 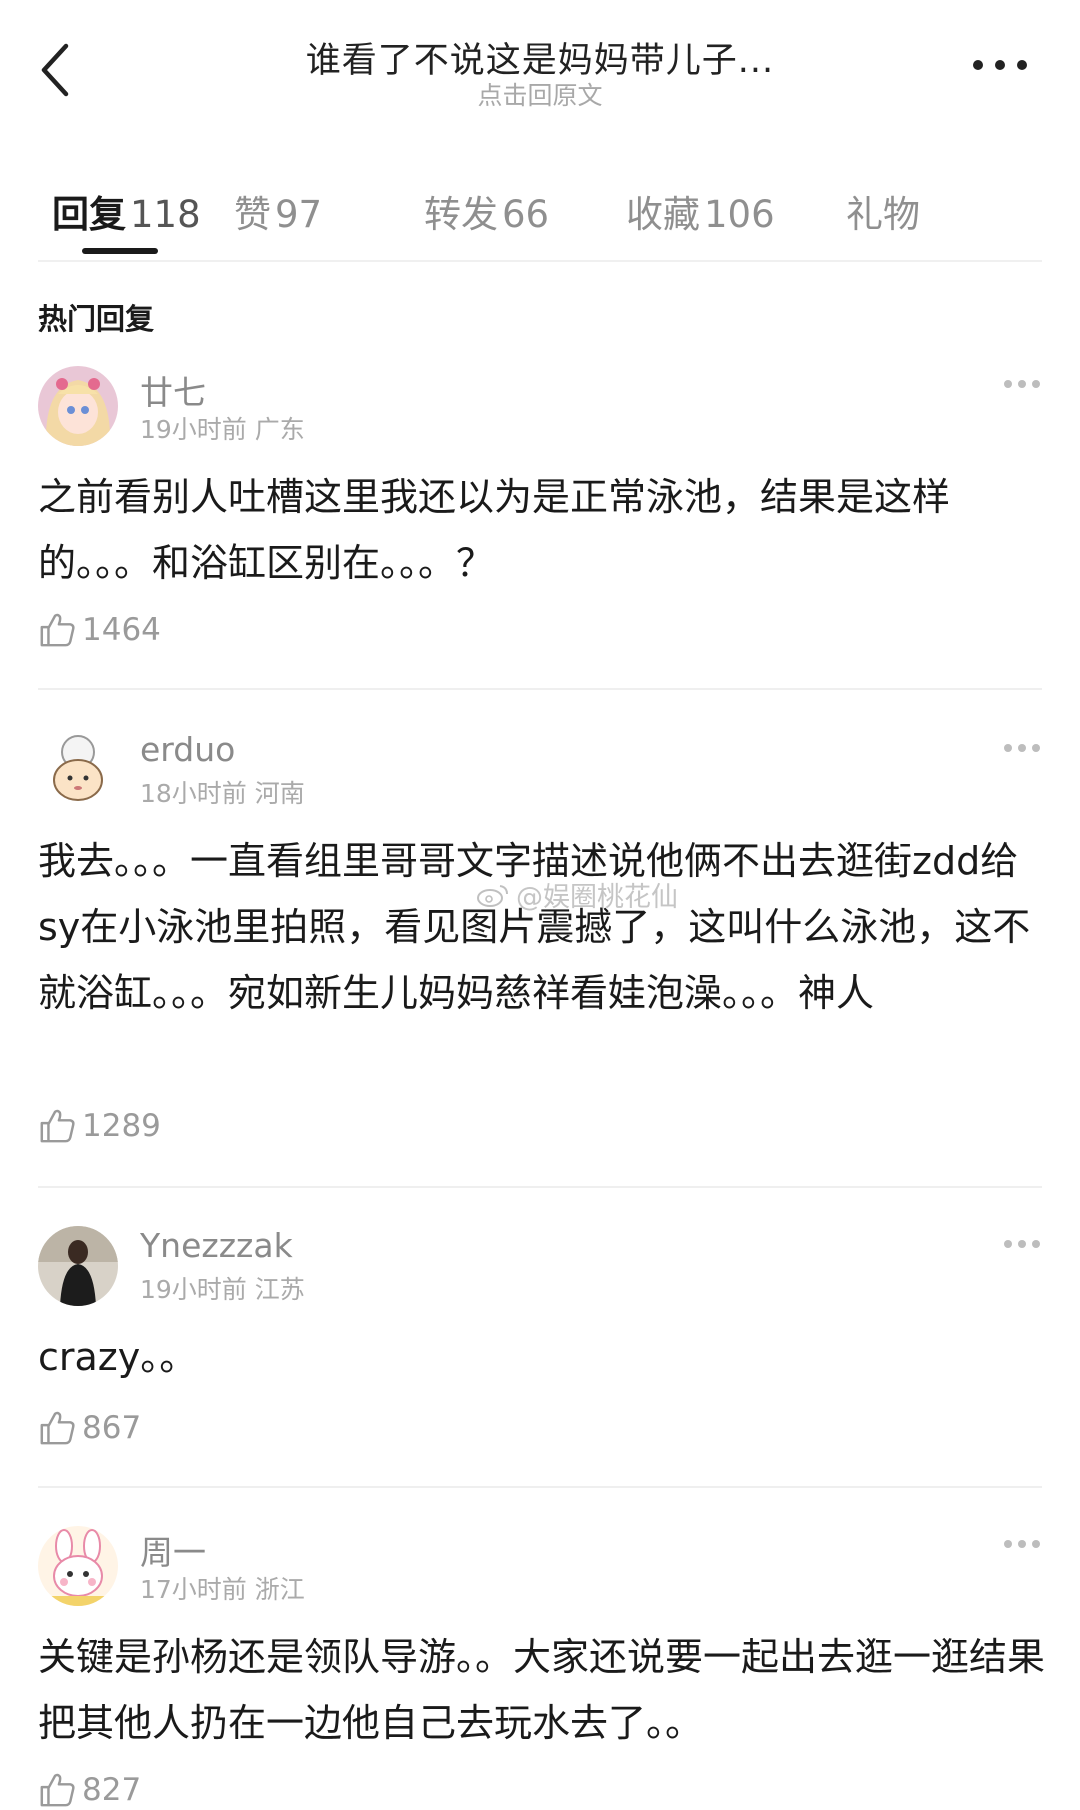 What do you see at coordinates (663, 214) in the screenshot?
I see `tab-label: 收藏` at bounding box center [663, 214].